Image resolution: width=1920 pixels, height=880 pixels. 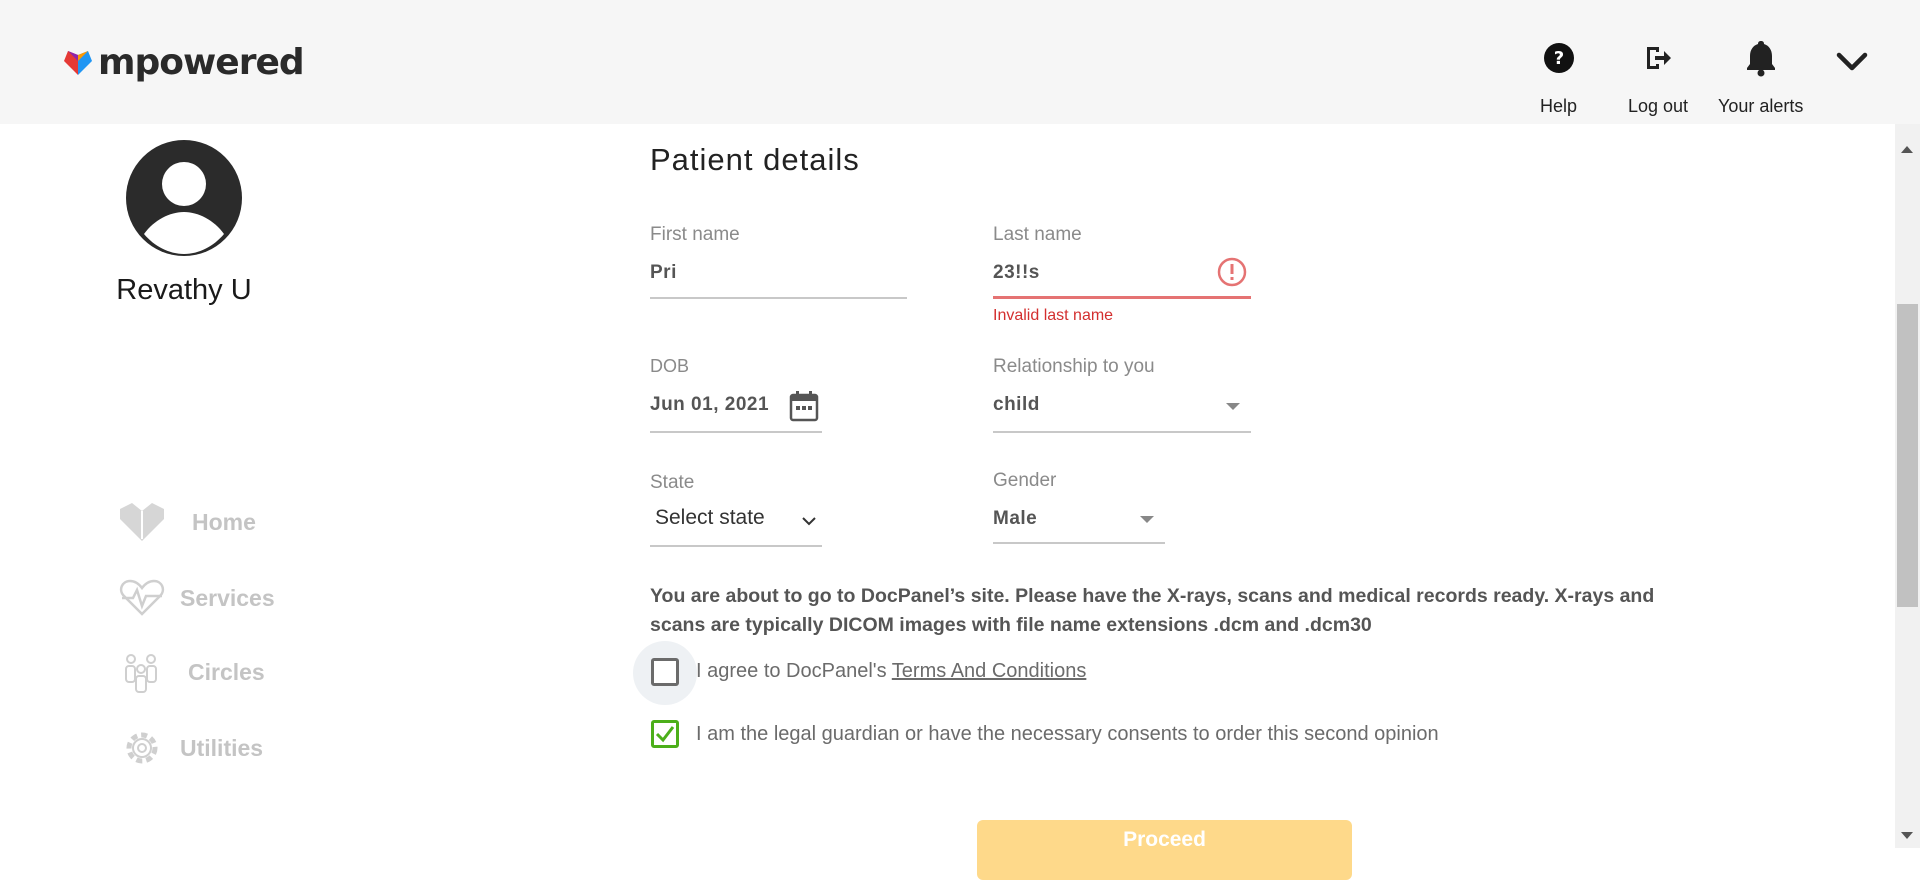 I want to click on logo-text: mpowered, so click(x=201, y=62).